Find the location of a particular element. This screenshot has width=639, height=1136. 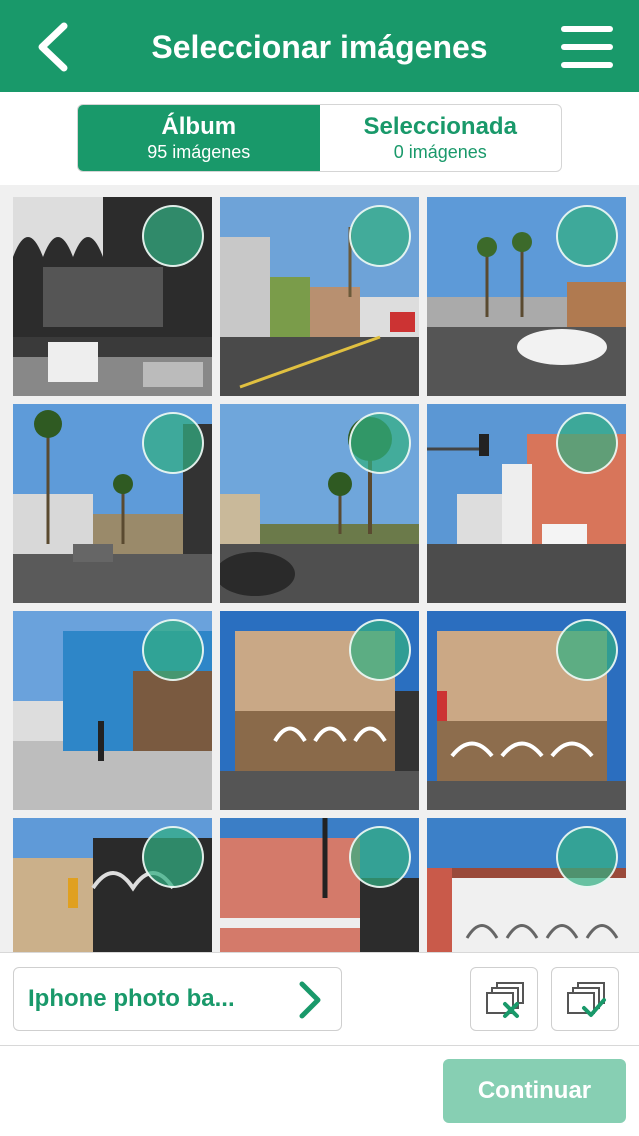

header-bar: Seleccionar imágenes is located at coordinates (319, 46).